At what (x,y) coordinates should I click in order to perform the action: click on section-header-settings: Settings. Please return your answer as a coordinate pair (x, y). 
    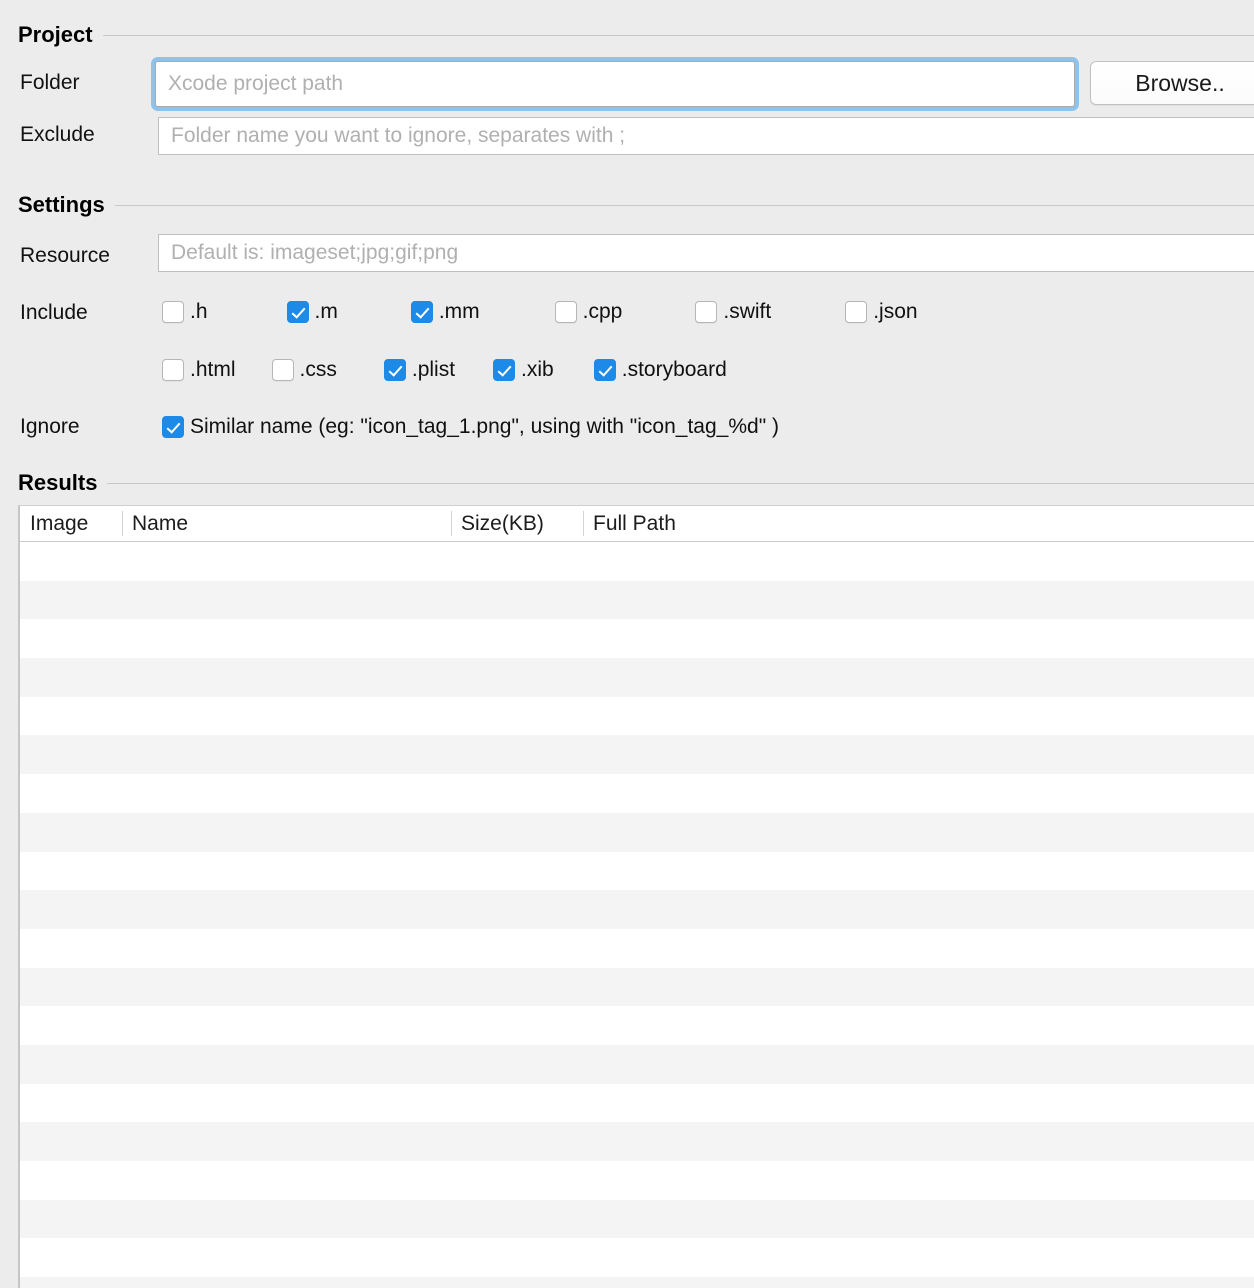
    Looking at the image, I should click on (627, 205).